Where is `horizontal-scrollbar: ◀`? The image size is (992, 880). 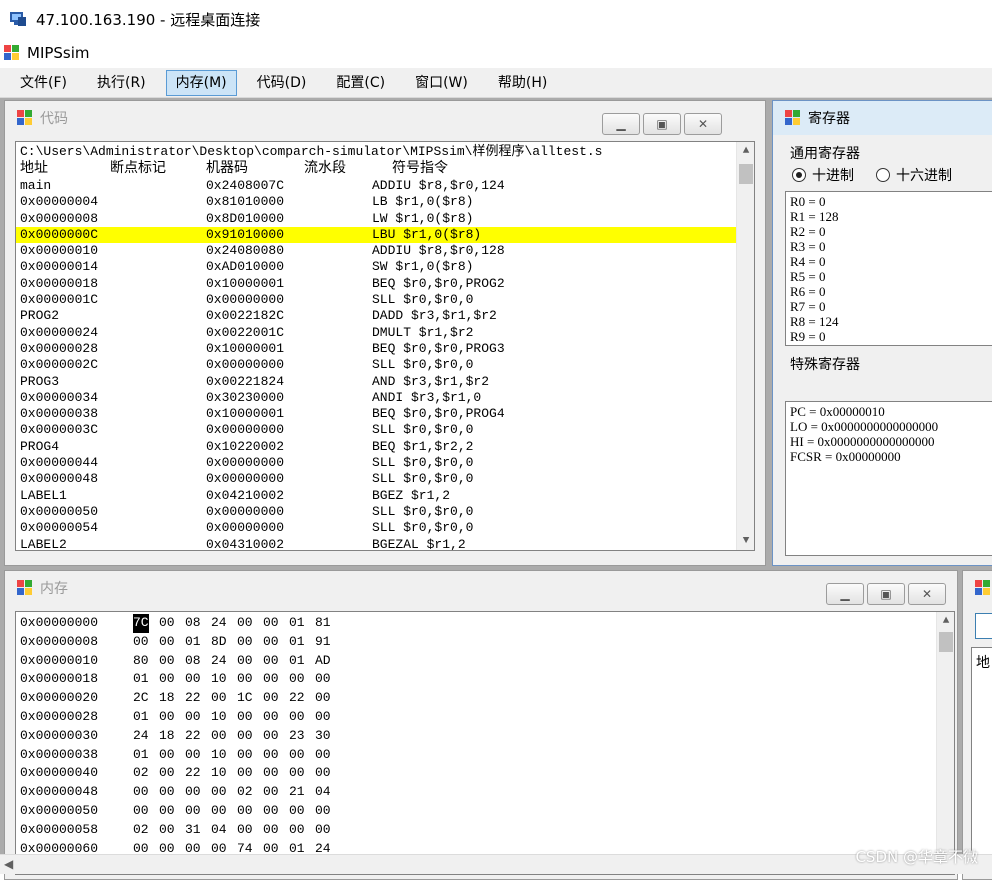
horizontal-scrollbar: ◀ is located at coordinates (496, 864).